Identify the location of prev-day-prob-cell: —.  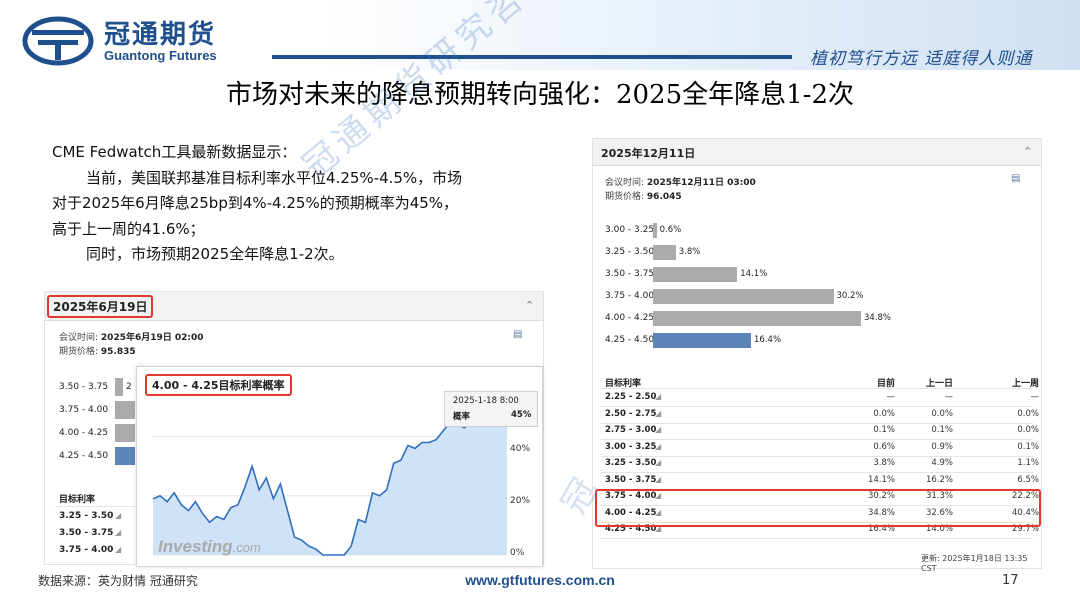
(949, 397).